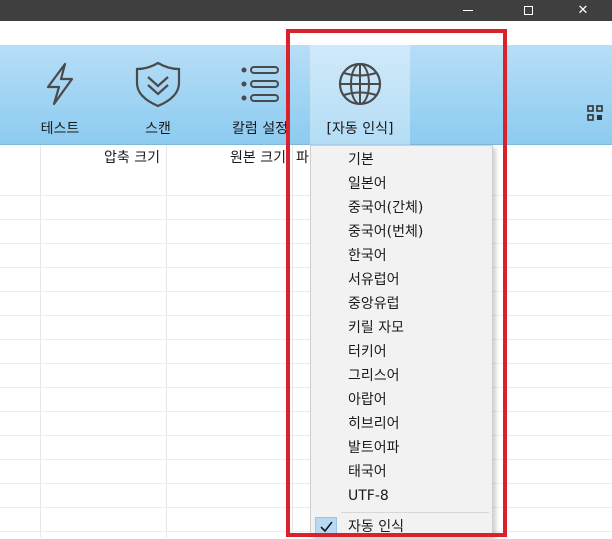  I want to click on menu-item-turkish: 터키어, so click(401, 352).